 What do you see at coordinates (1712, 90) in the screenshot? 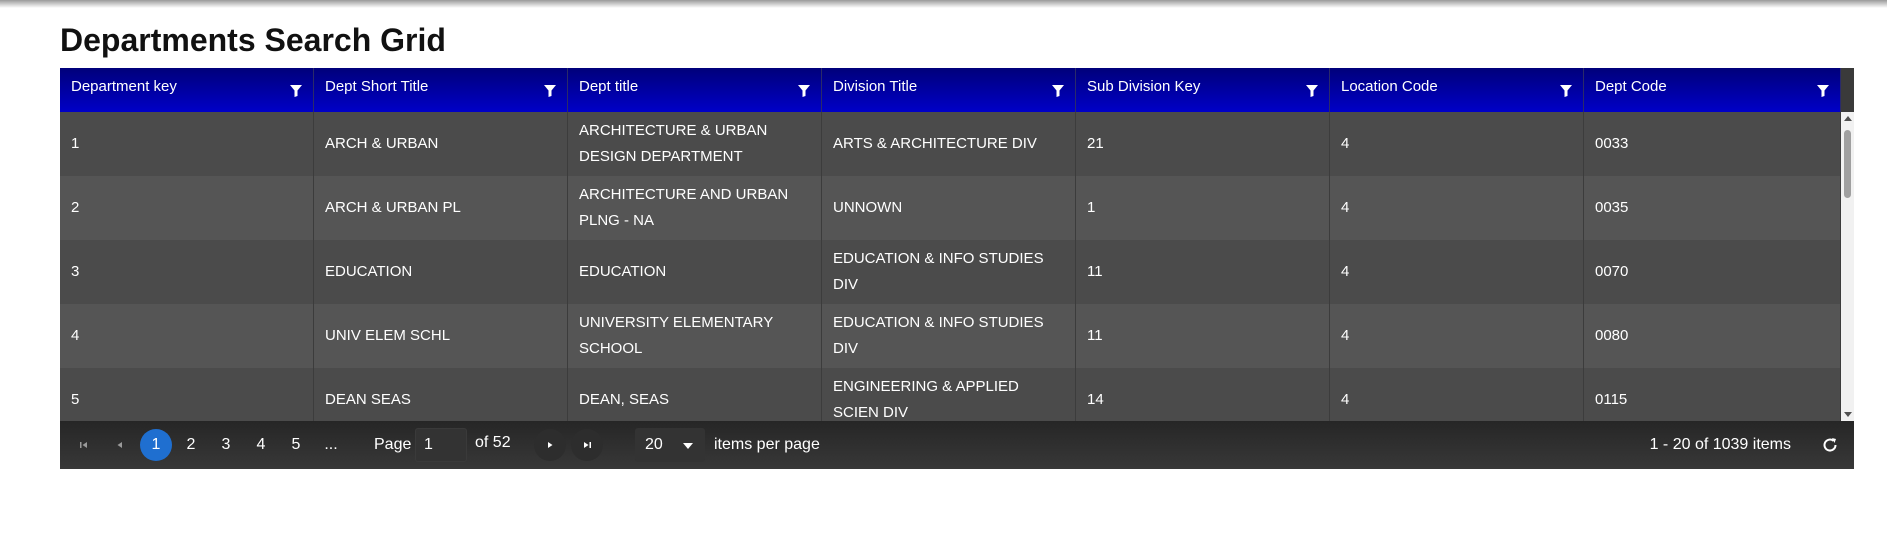
I see `column-header-dept-code: Dept Code` at bounding box center [1712, 90].